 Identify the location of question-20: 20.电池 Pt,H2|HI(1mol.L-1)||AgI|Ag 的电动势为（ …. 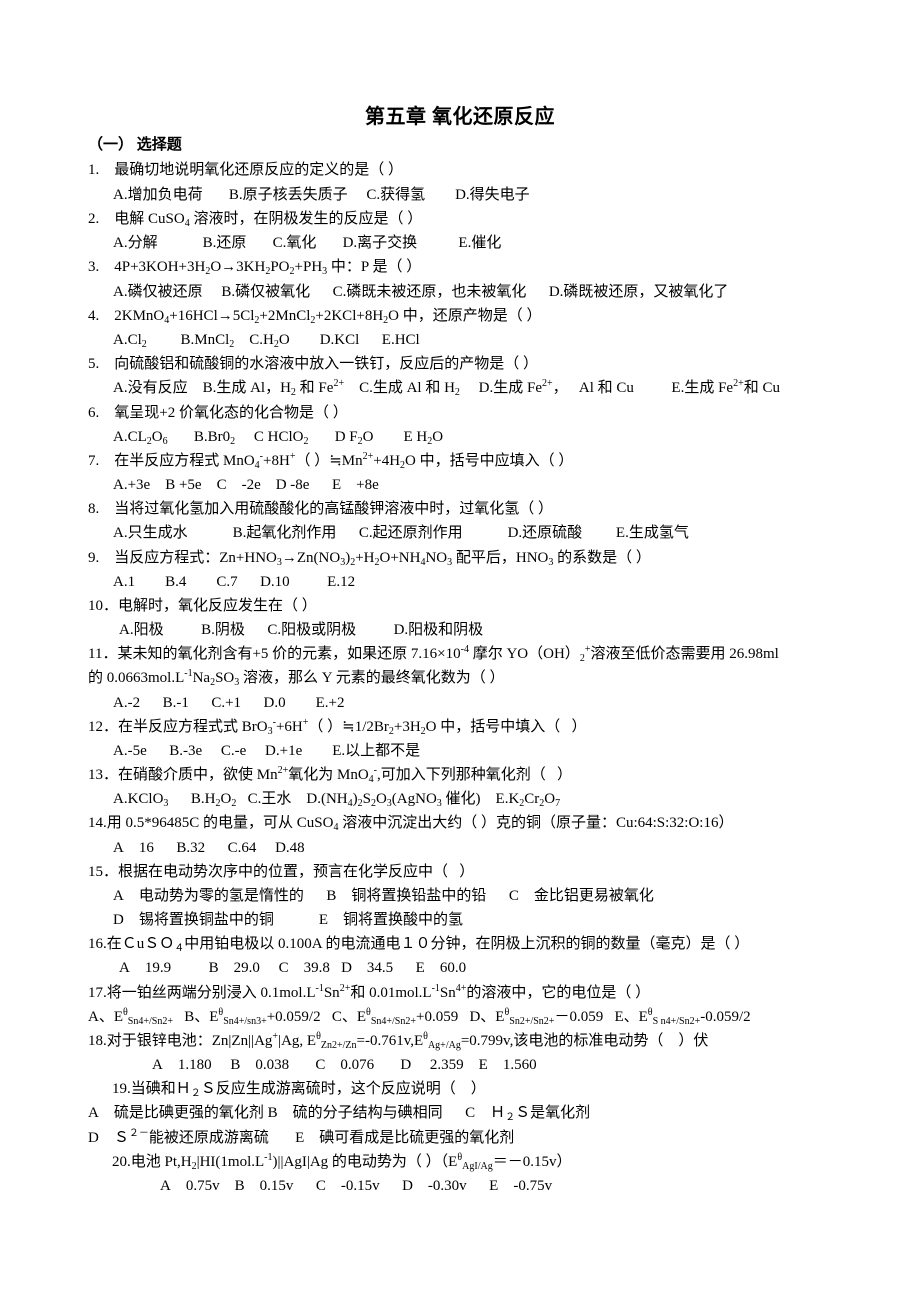
(342, 1162).